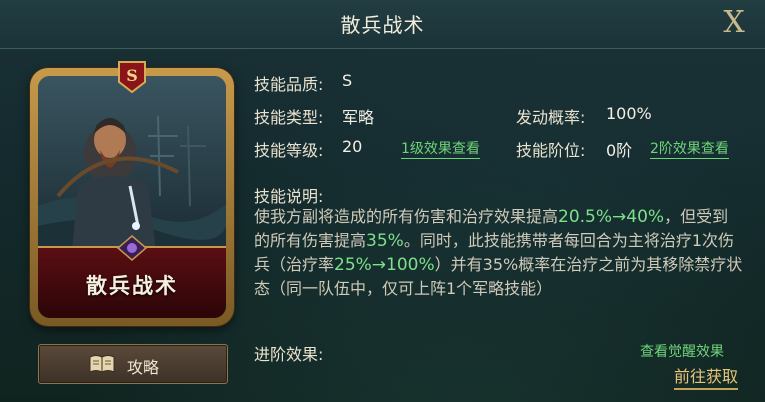 Image resolution: width=765 pixels, height=402 pixels. I want to click on stage-value: 0阶, so click(619, 150).